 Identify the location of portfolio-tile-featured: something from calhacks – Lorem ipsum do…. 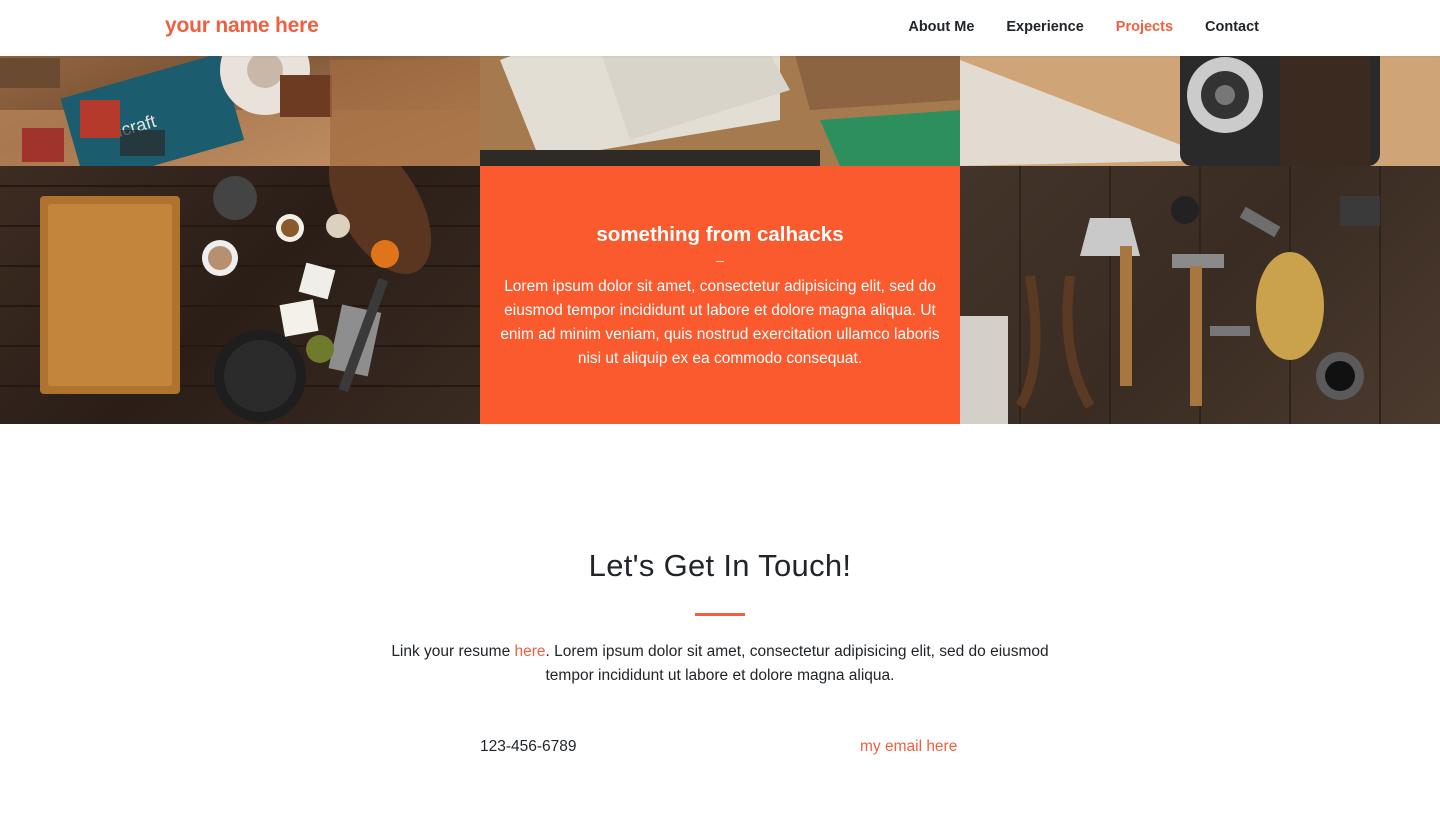
(720, 295).